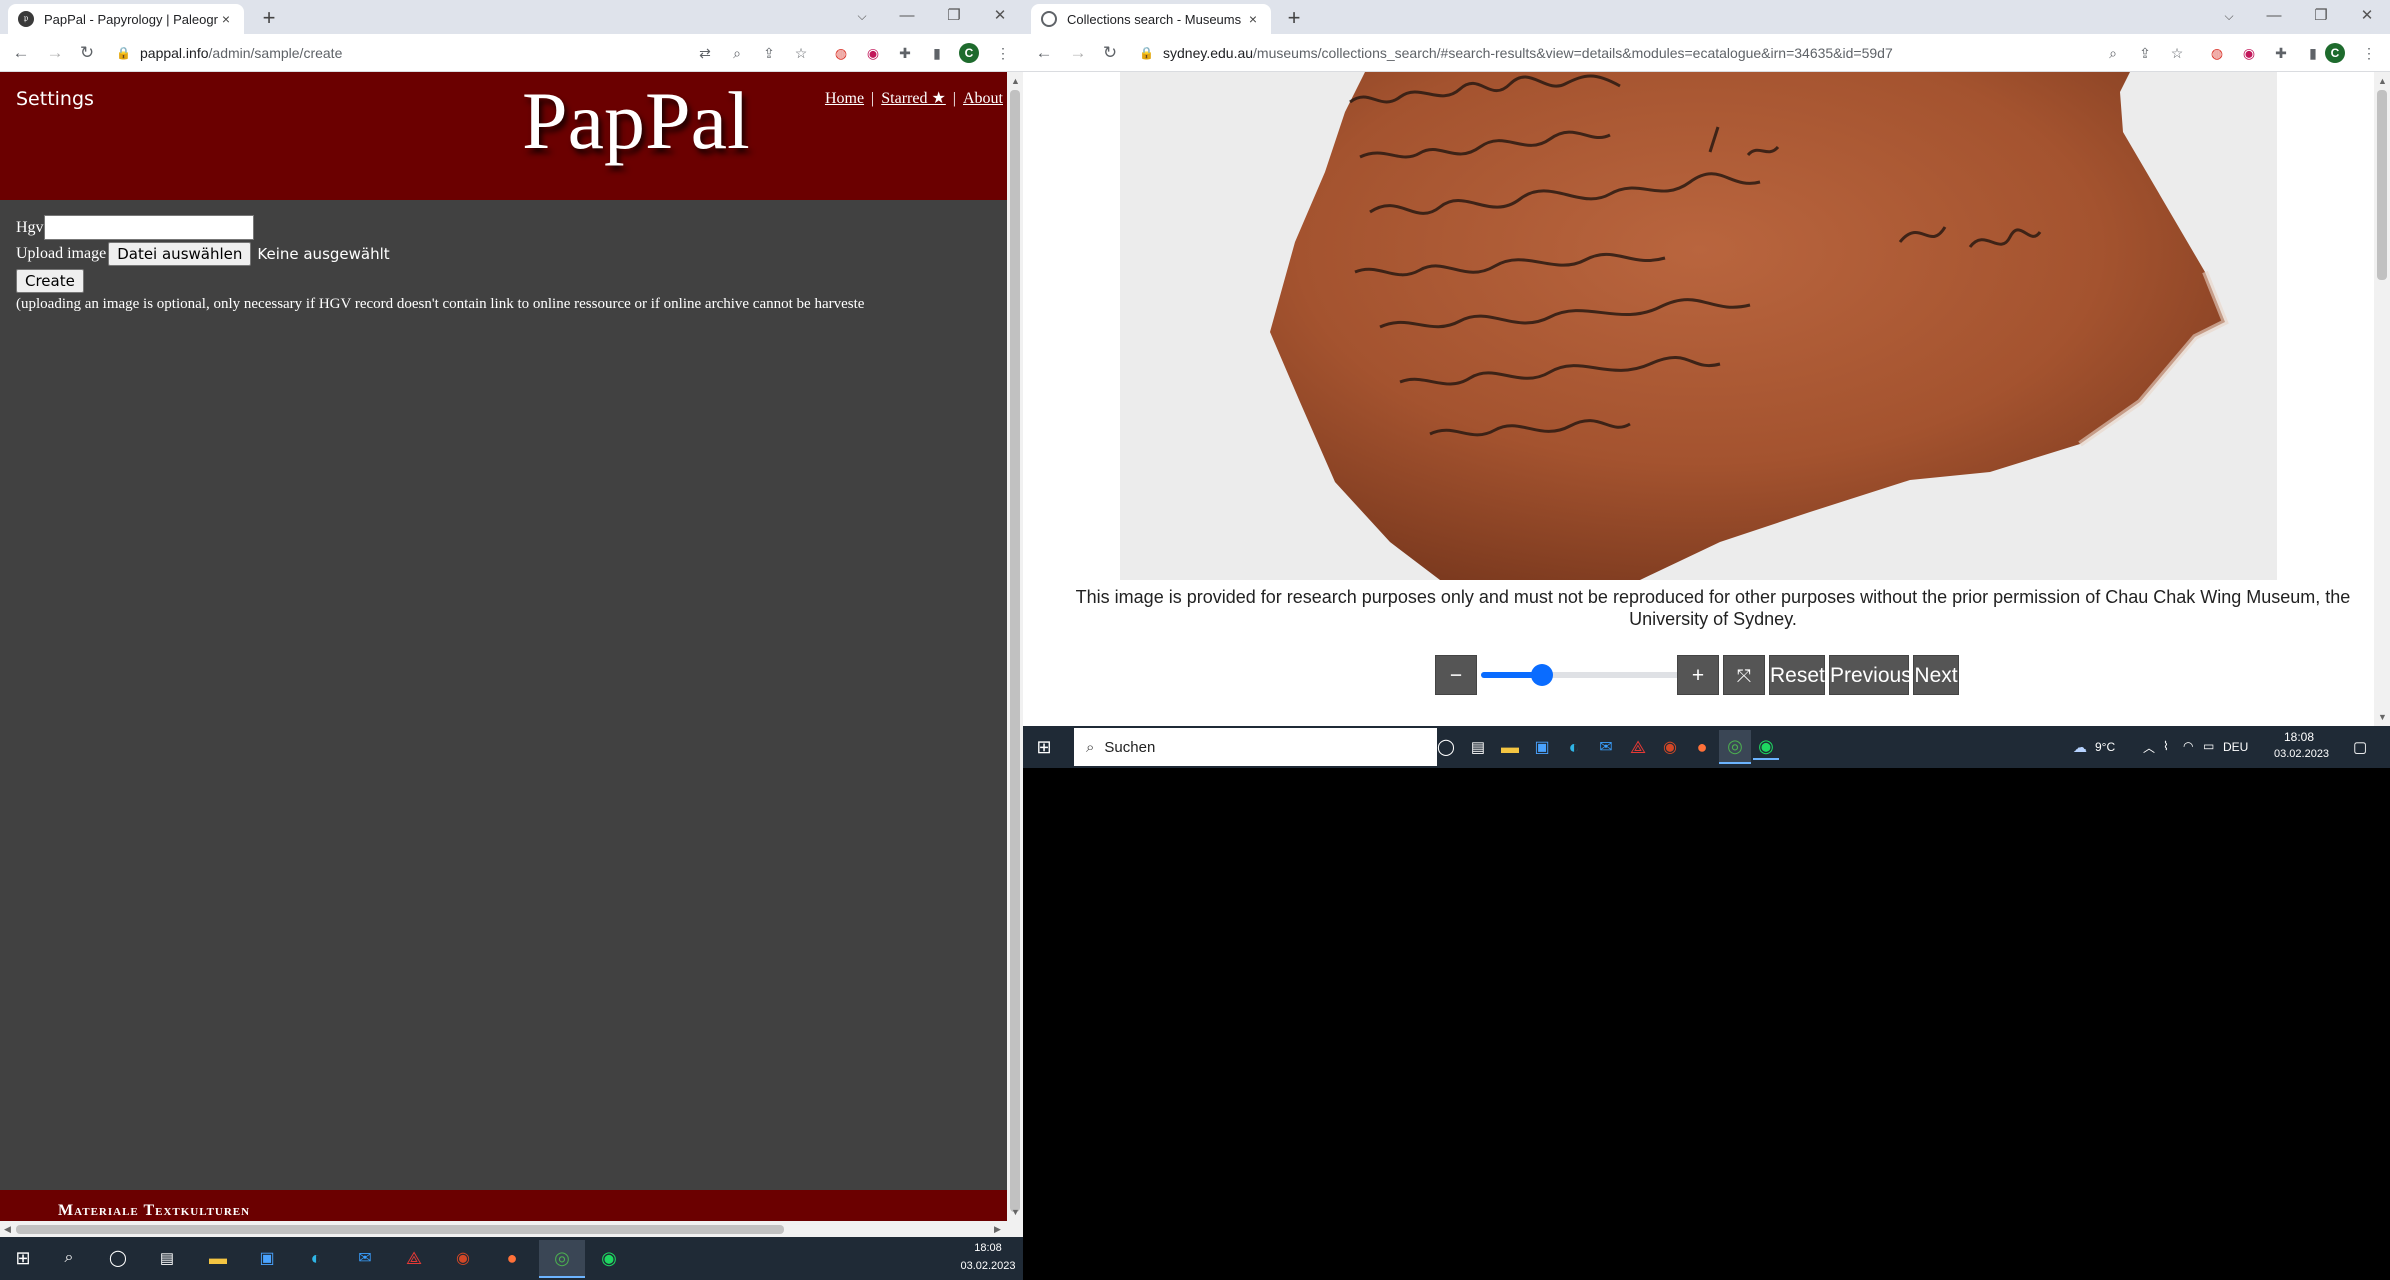  Describe the element at coordinates (997, 1229) in the screenshot. I see `scroll-right-icon: ▶` at that location.